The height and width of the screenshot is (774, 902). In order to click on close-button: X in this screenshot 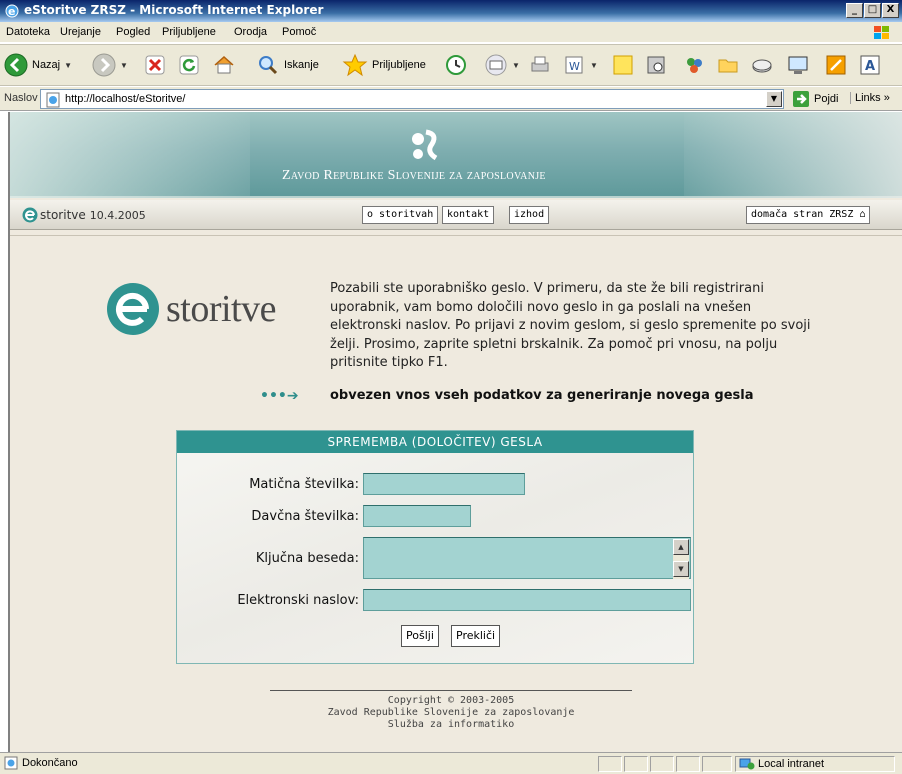, I will do `click(890, 10)`.